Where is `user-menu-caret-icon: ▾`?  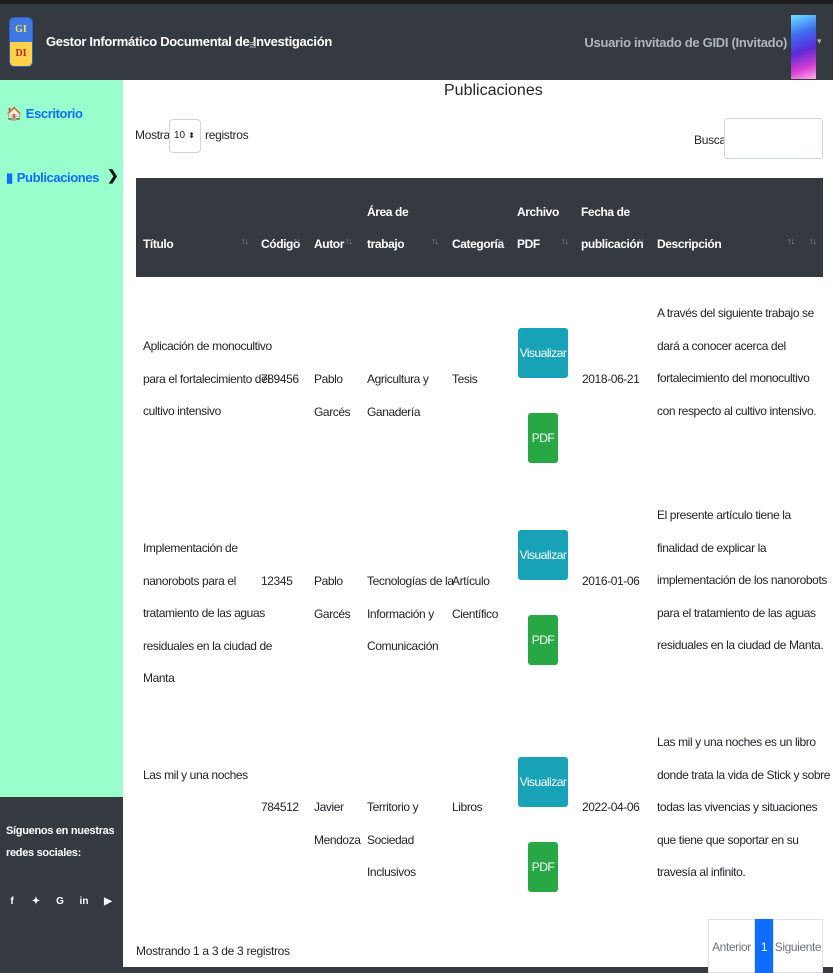 user-menu-caret-icon: ▾ is located at coordinates (819, 41).